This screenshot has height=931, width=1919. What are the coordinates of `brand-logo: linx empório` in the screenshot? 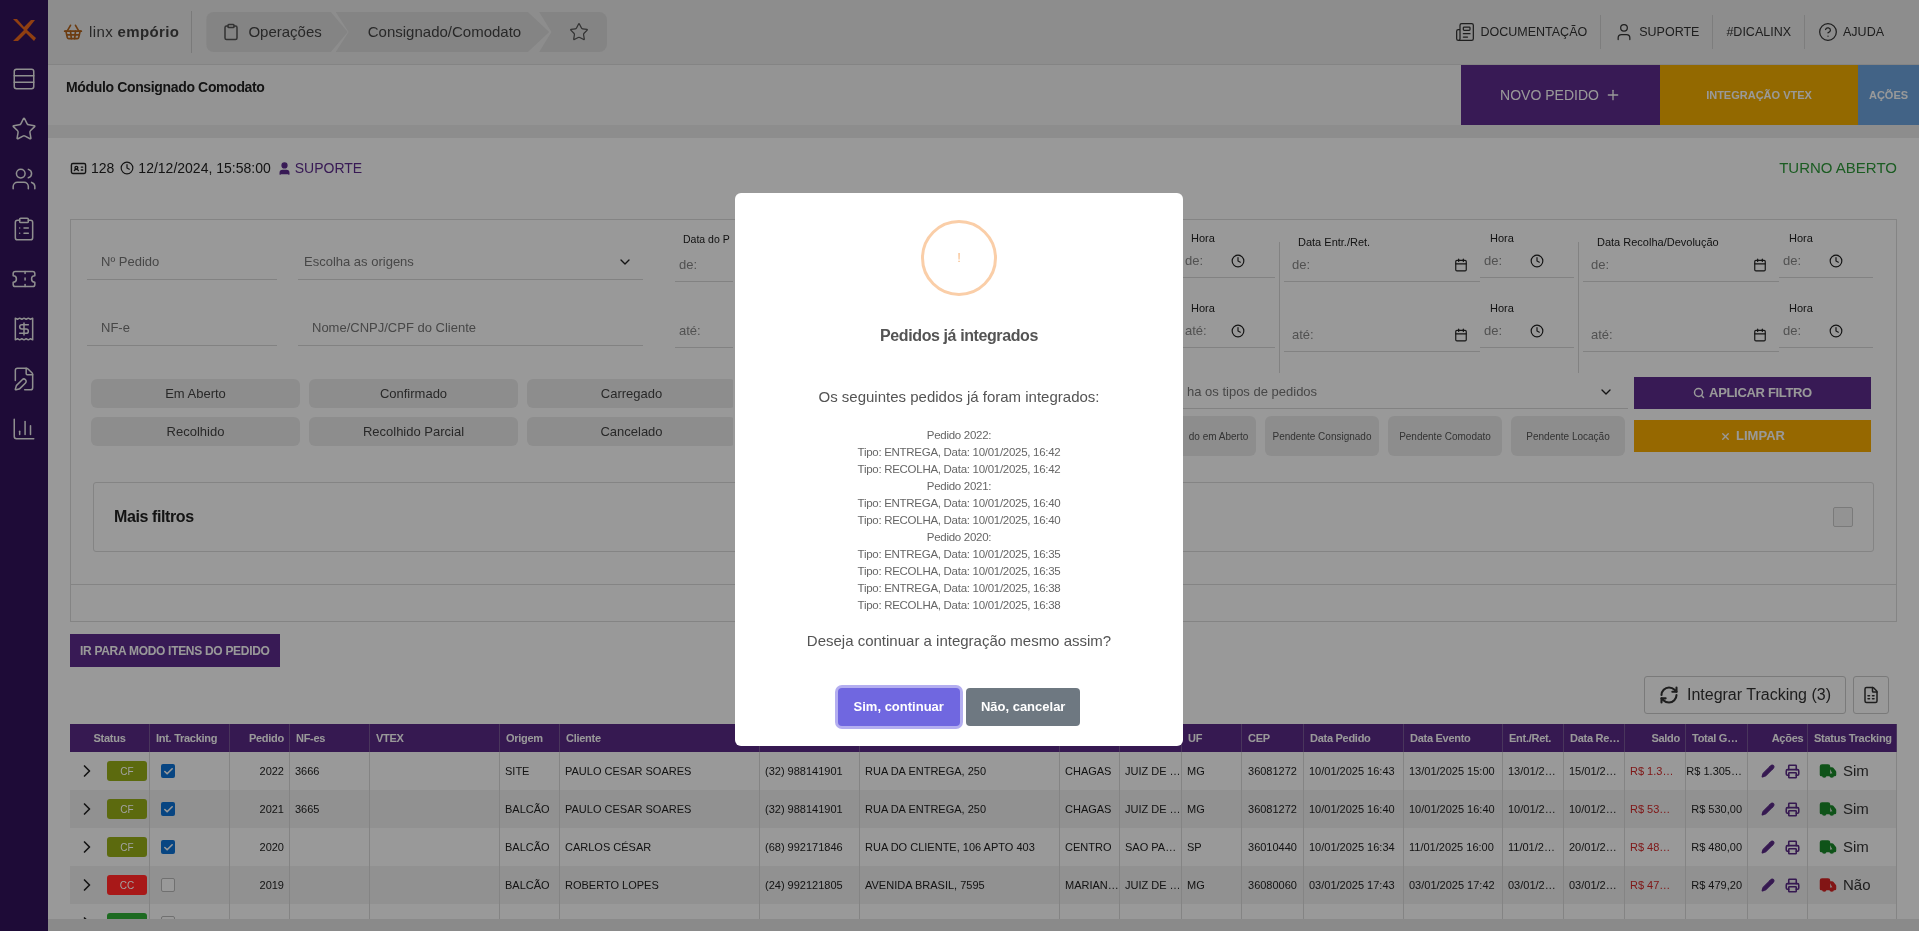 It's located at (134, 32).